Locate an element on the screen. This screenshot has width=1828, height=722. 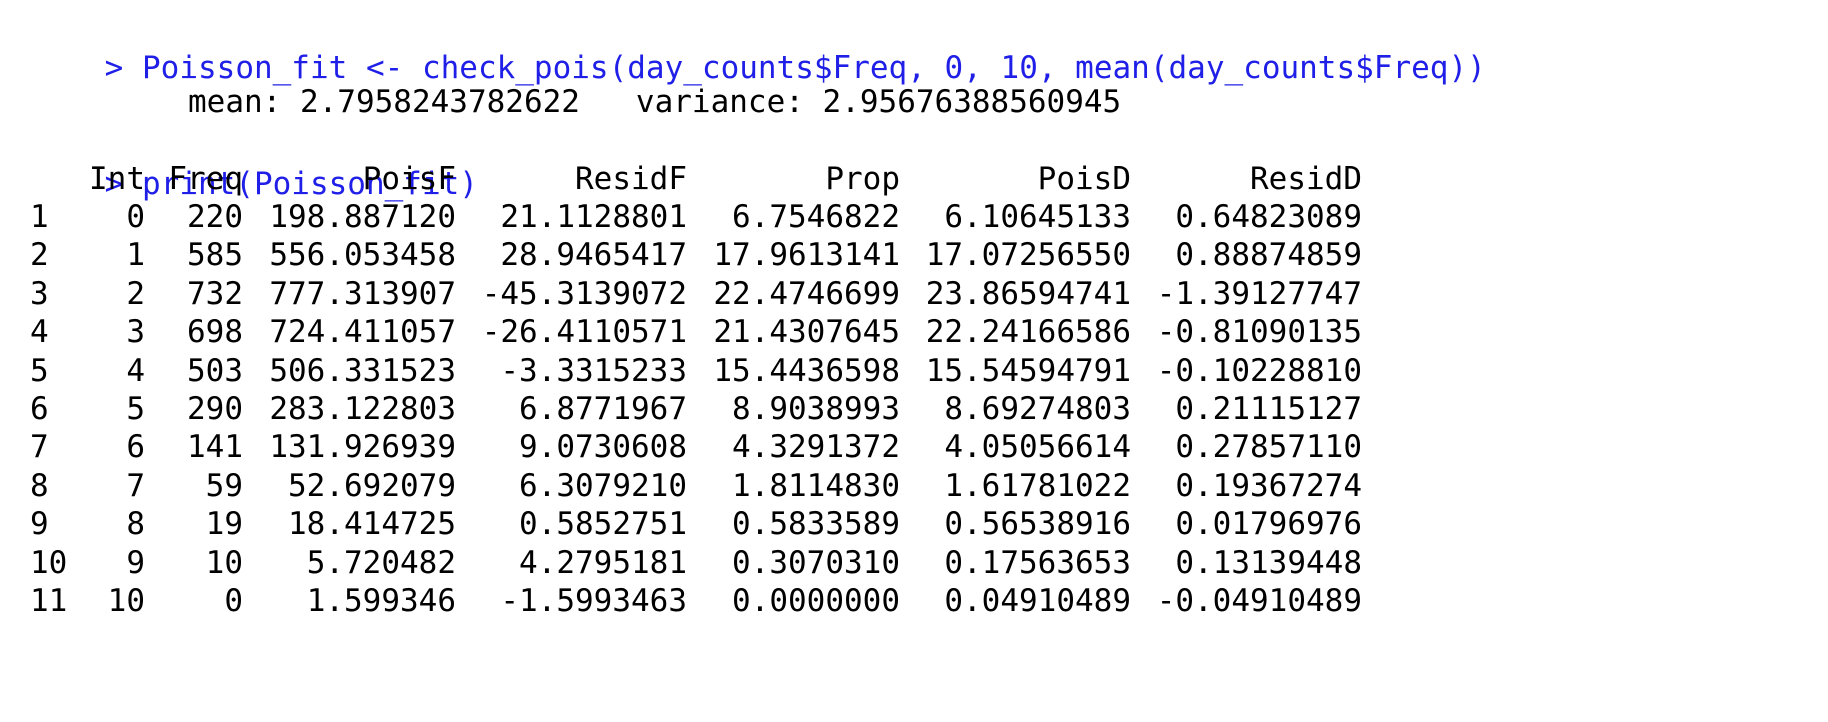
cell-poisd: 0.56538916 is located at coordinates (1037, 524).